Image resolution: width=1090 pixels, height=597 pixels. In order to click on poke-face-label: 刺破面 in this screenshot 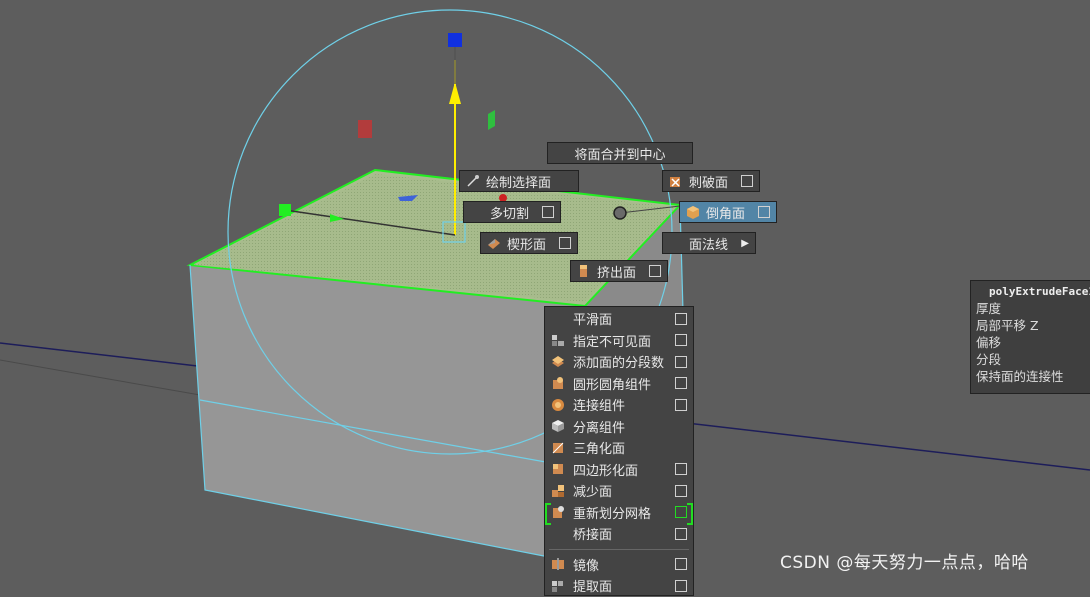, I will do `click(709, 183)`.